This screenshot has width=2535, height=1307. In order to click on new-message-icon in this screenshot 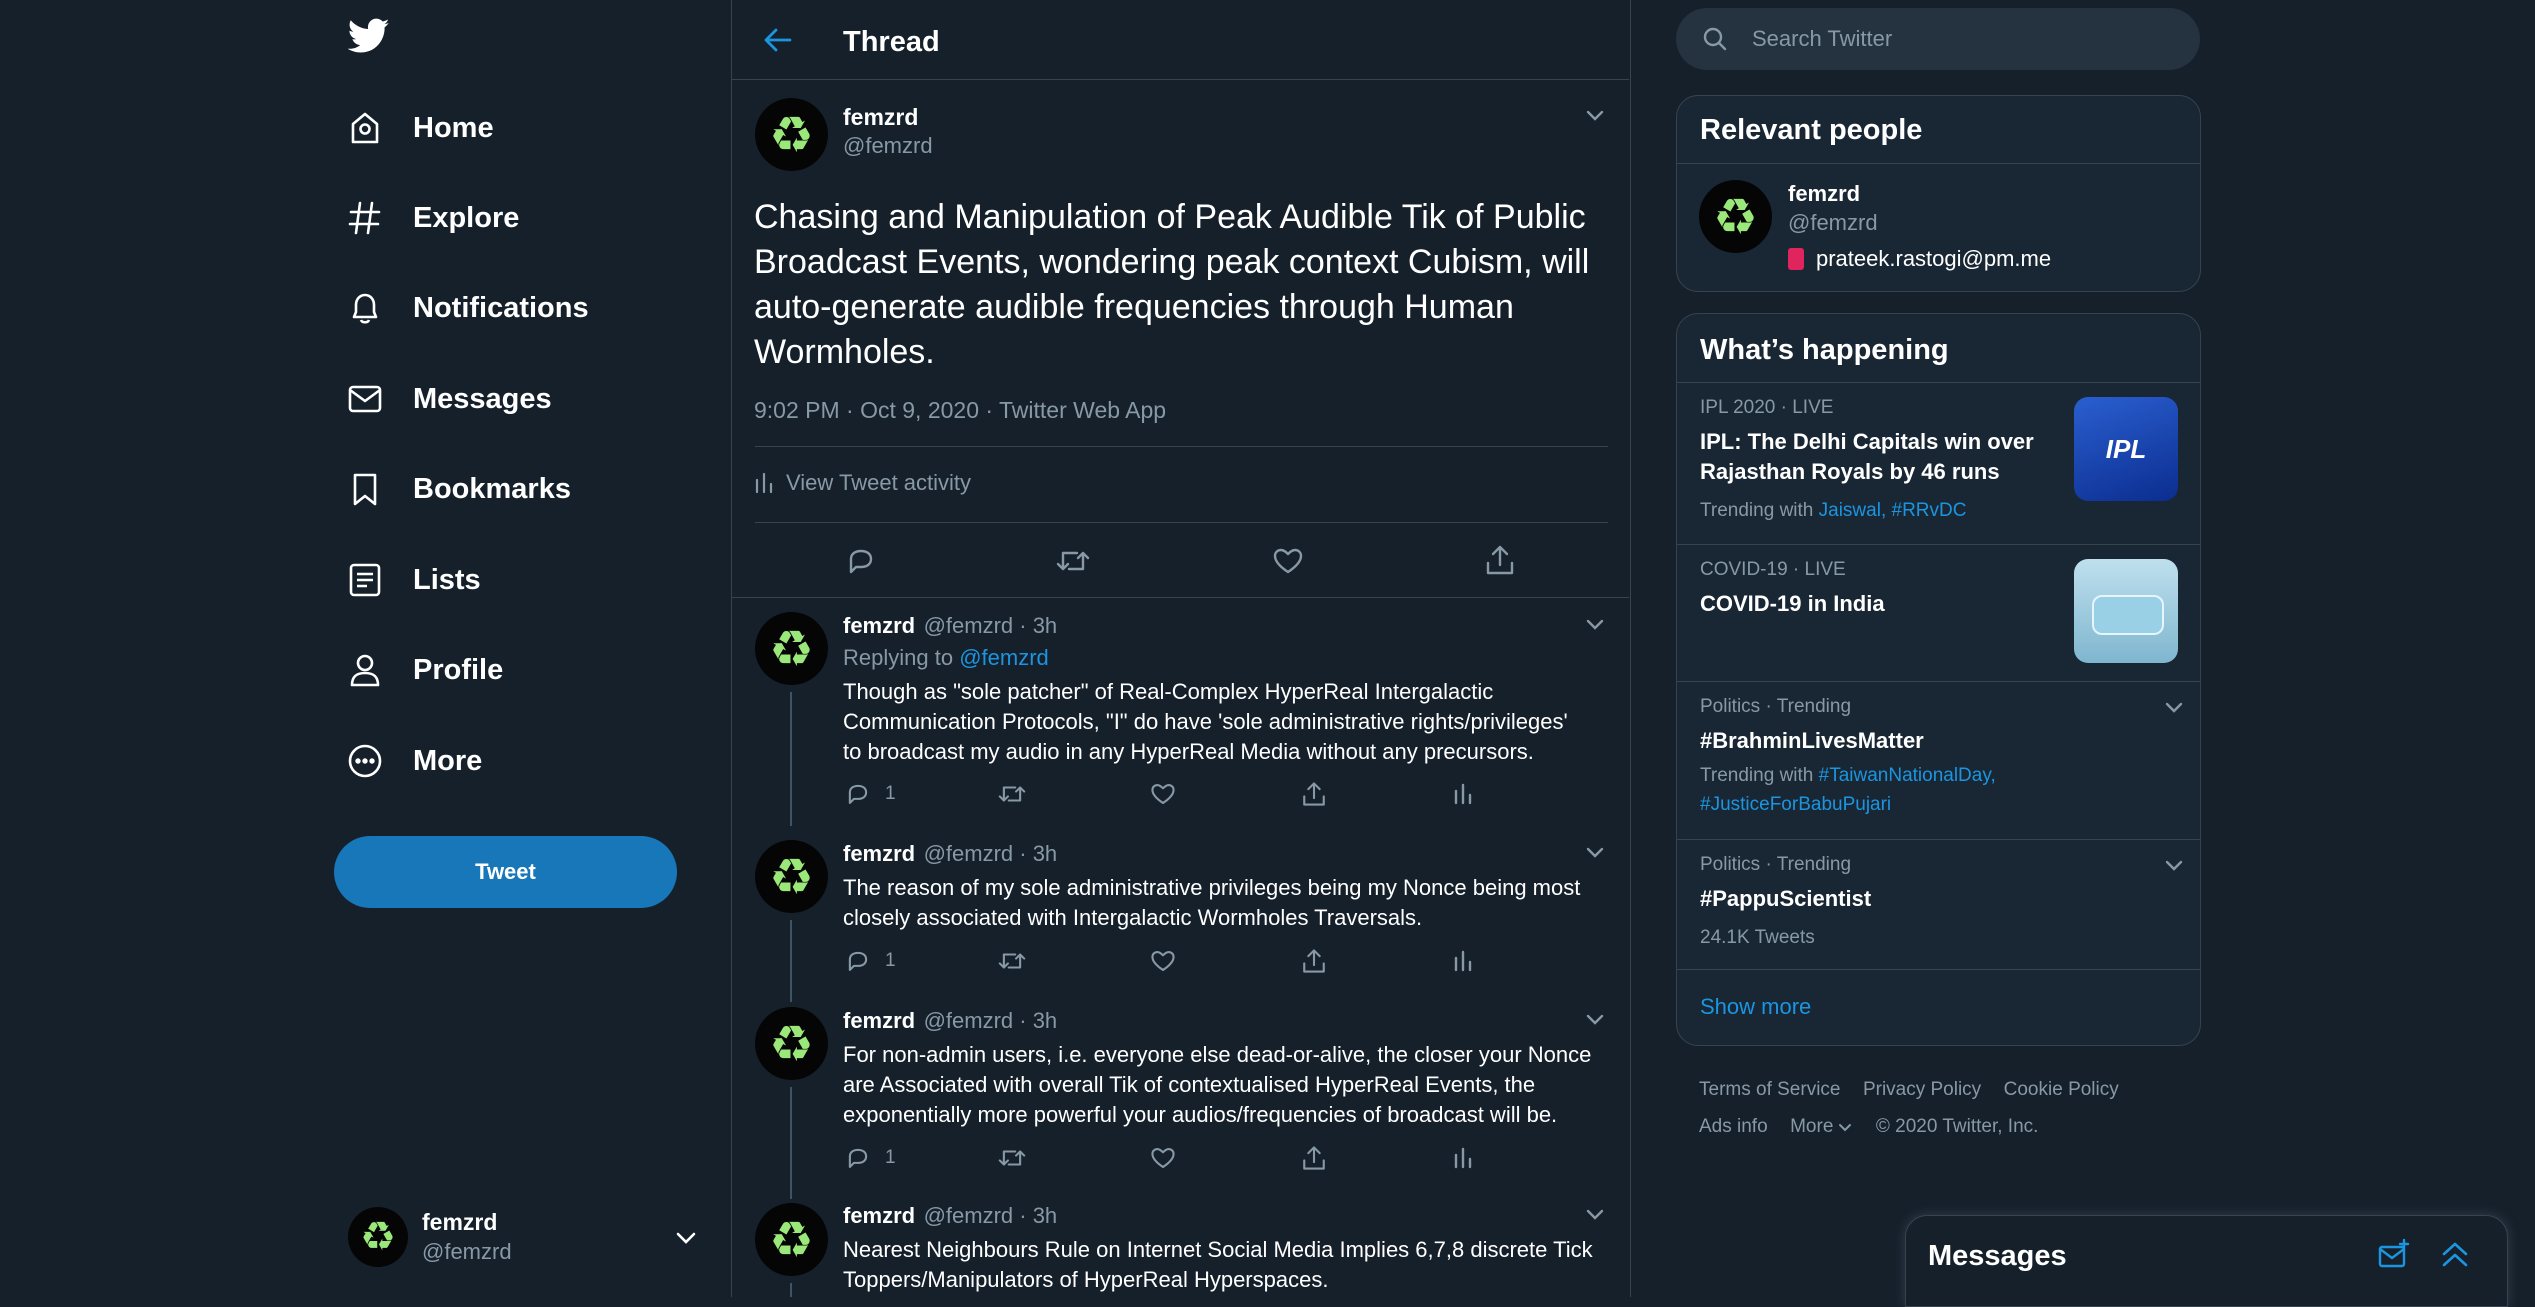, I will do `click(2394, 1254)`.